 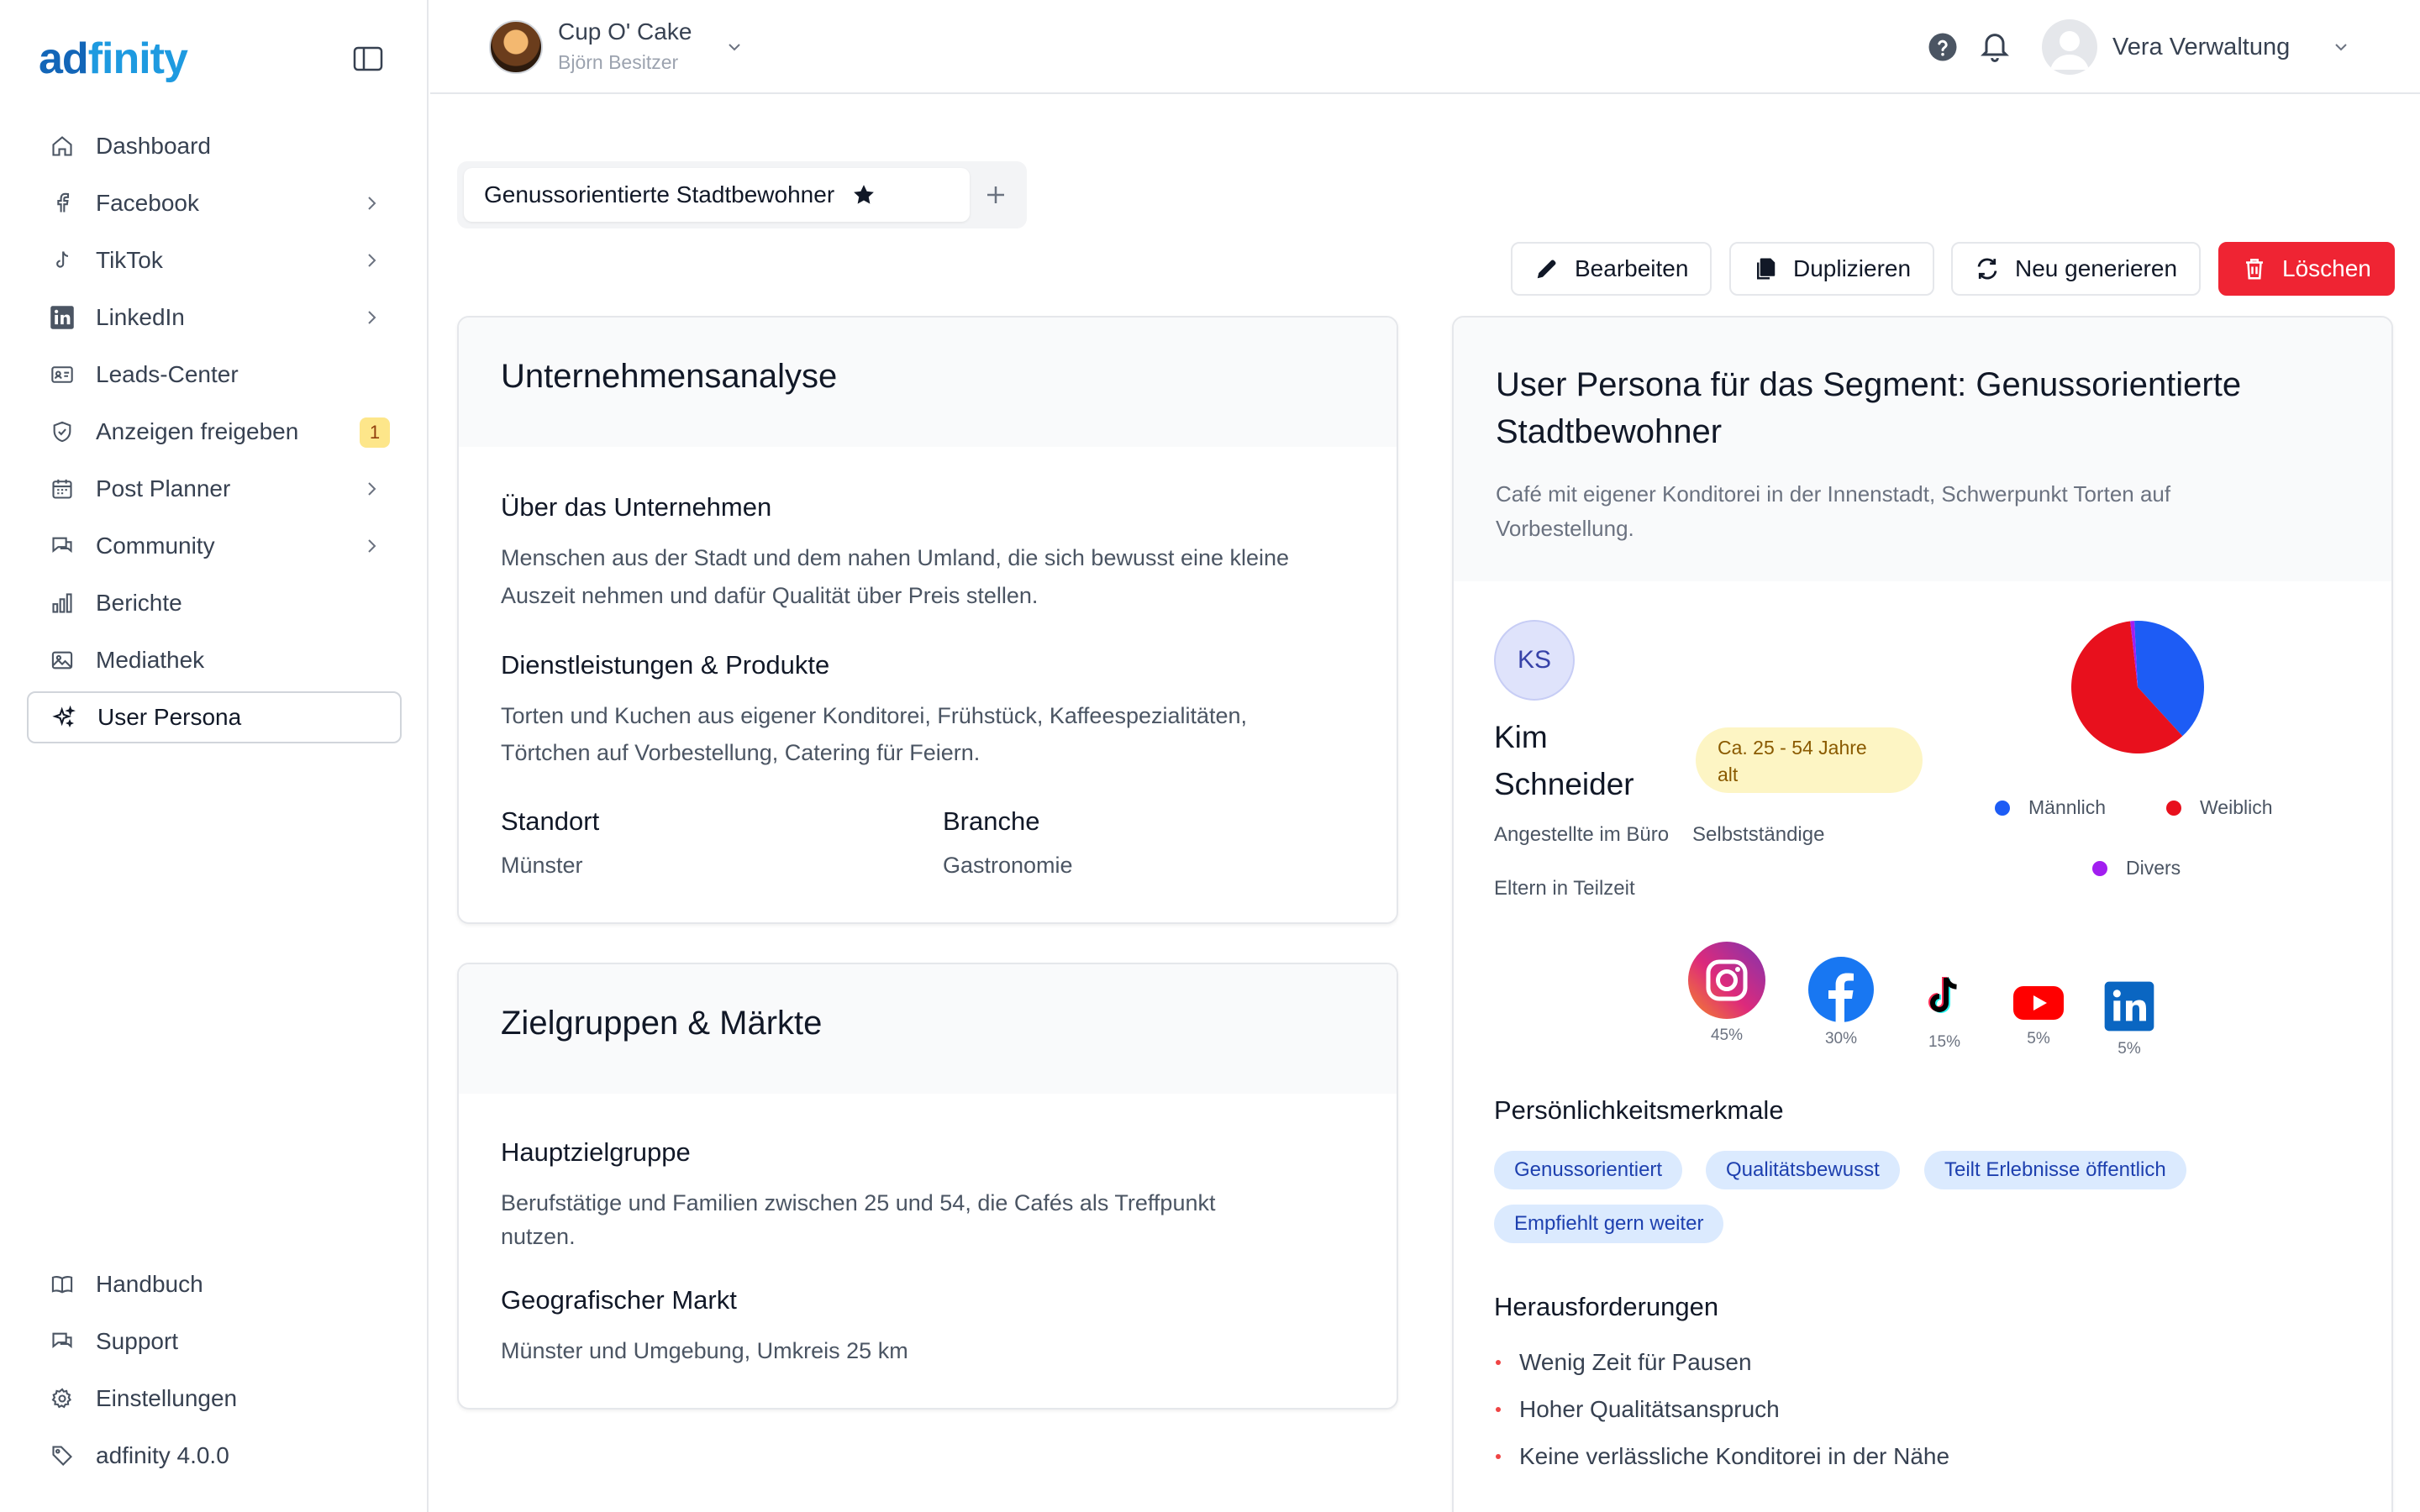 I want to click on trait-chip: Qualitätsbewusst, so click(x=1803, y=1170).